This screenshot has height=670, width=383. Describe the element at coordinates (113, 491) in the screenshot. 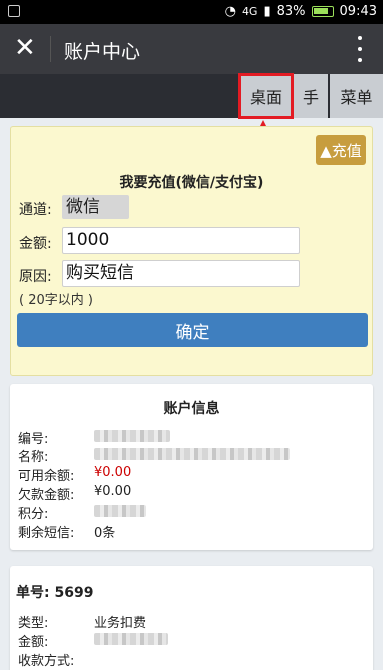

I see `debt-amount-value: ¥0.00` at that location.